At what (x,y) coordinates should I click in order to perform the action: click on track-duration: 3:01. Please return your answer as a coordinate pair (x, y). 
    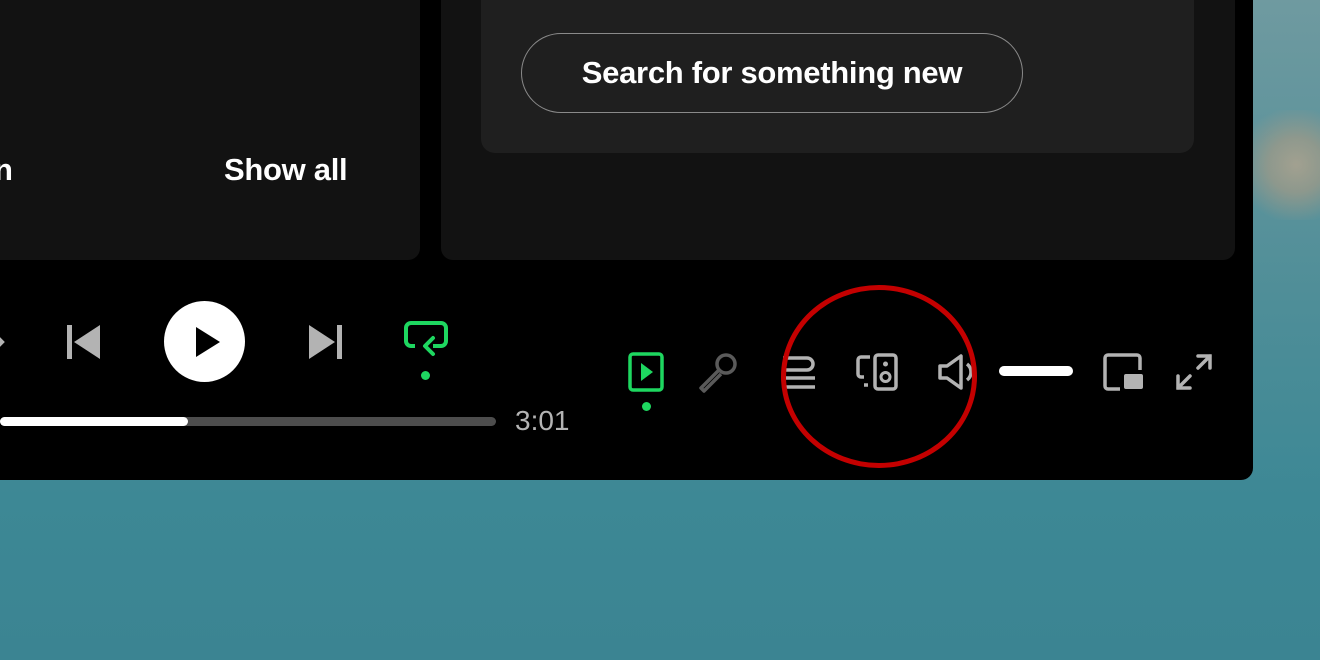
    Looking at the image, I should click on (542, 420).